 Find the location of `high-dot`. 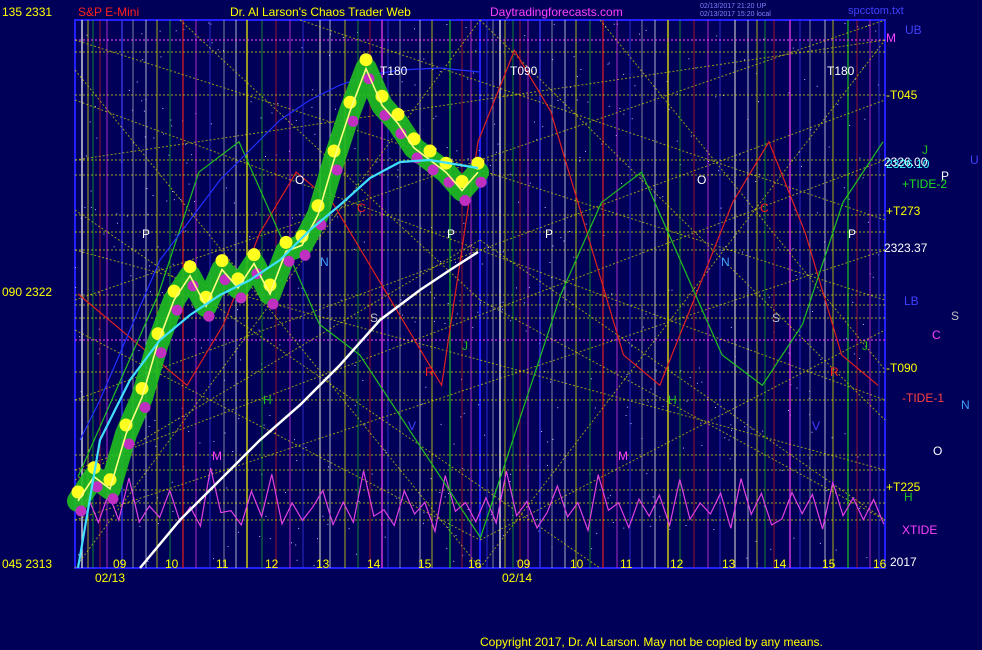

high-dot is located at coordinates (222, 261).